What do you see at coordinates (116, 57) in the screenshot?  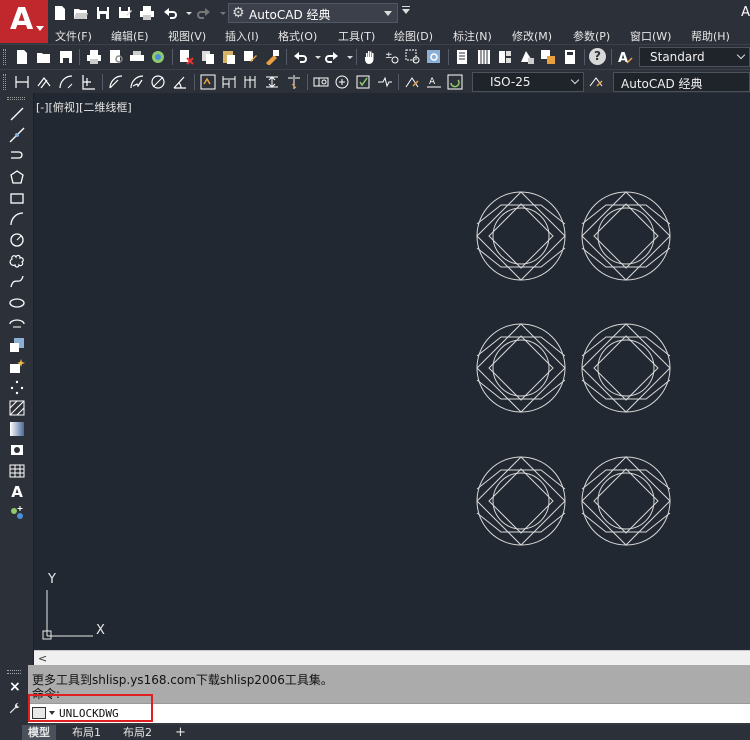 I see `plot-preview-icon` at bounding box center [116, 57].